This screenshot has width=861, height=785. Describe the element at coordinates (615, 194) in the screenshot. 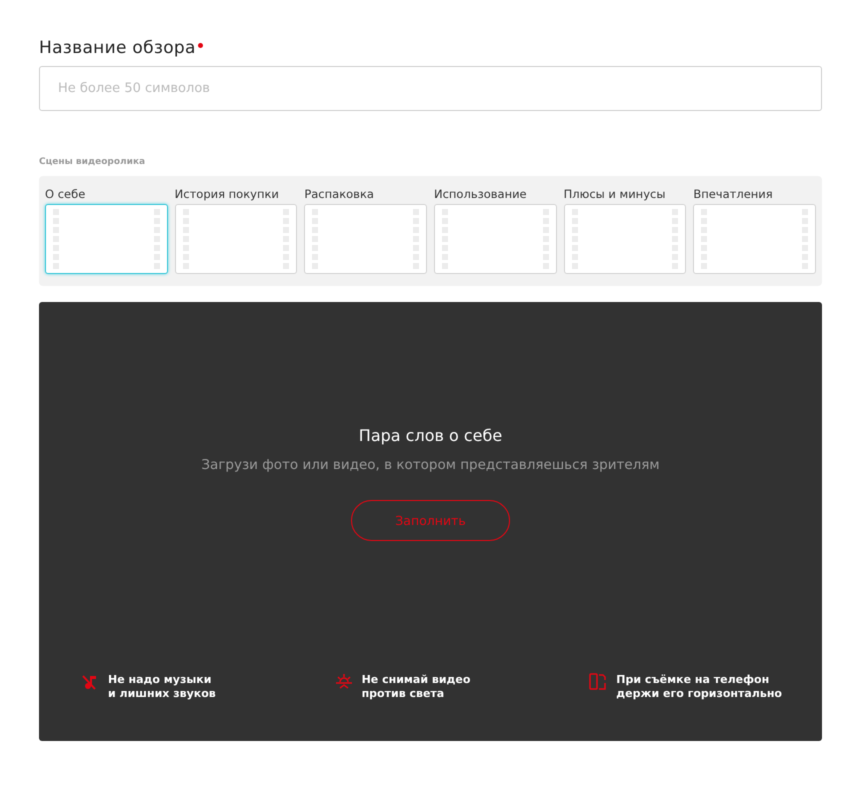

I see `scene-label: Плюсы и минусы` at that location.